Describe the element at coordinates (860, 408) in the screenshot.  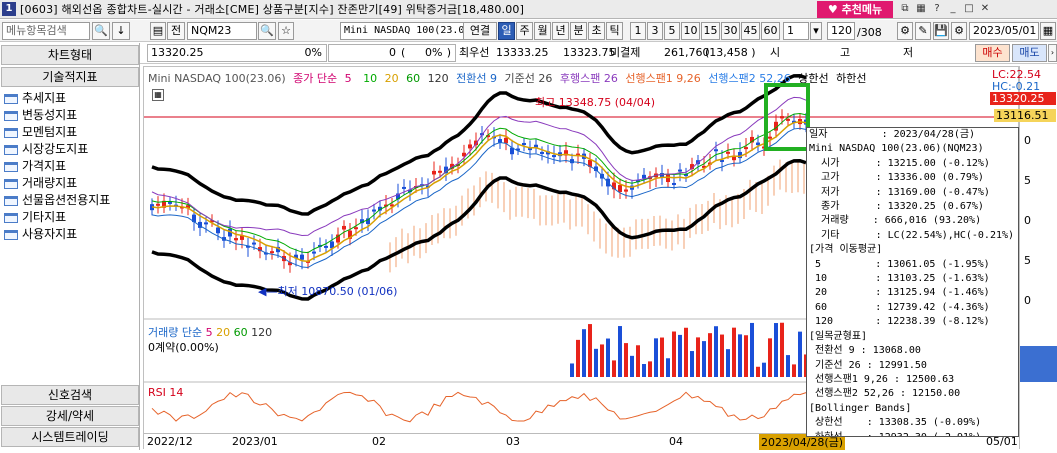
I see `info-line: [Bollinger Bands]` at that location.